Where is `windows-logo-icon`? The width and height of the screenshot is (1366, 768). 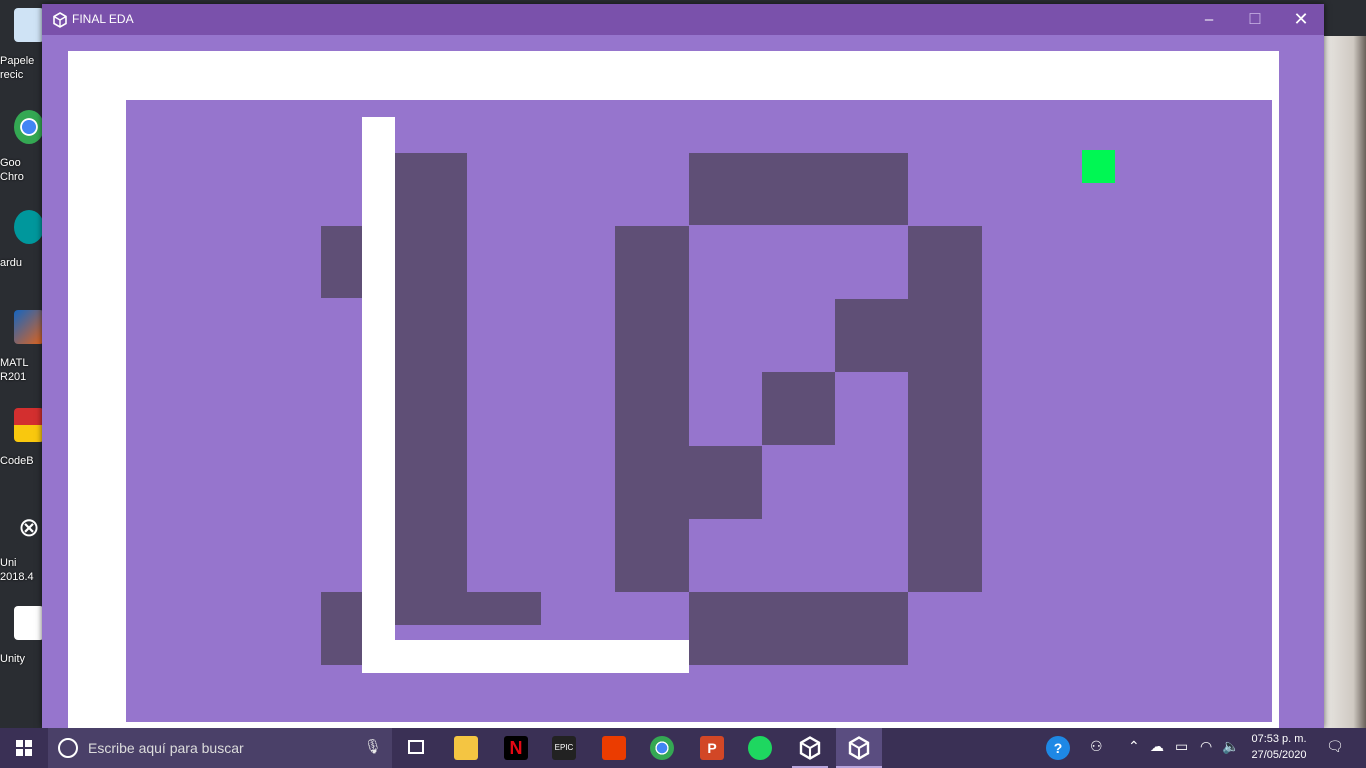
windows-logo-icon is located at coordinates (24, 748).